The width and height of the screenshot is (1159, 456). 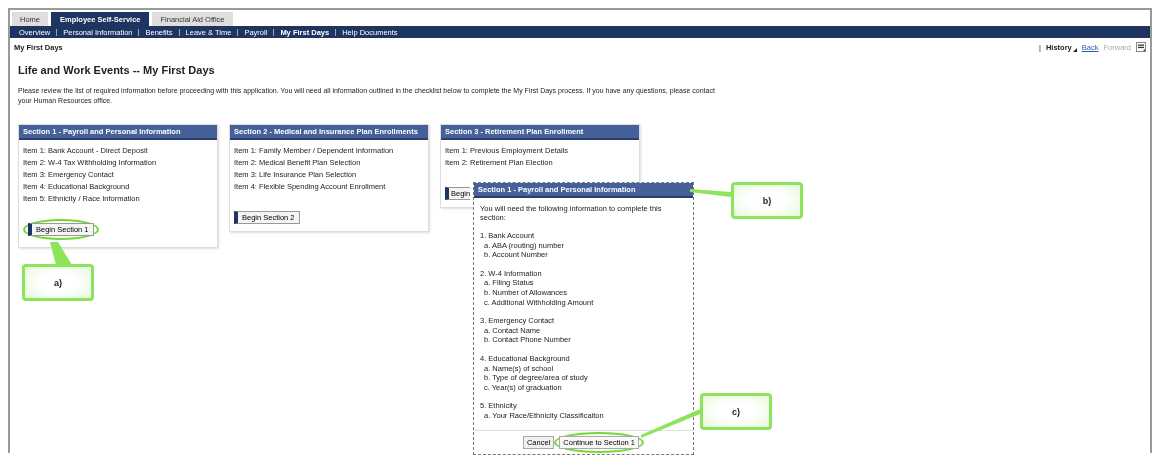 I want to click on callout-label: c), so click(x=736, y=411).